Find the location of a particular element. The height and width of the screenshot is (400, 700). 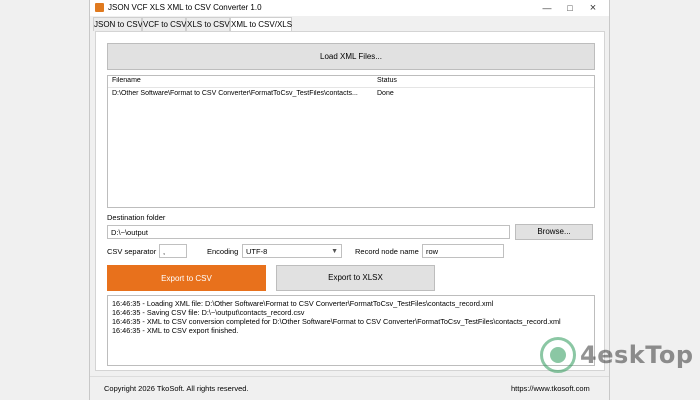

record-node-name-label: Record node name is located at coordinates (387, 251).